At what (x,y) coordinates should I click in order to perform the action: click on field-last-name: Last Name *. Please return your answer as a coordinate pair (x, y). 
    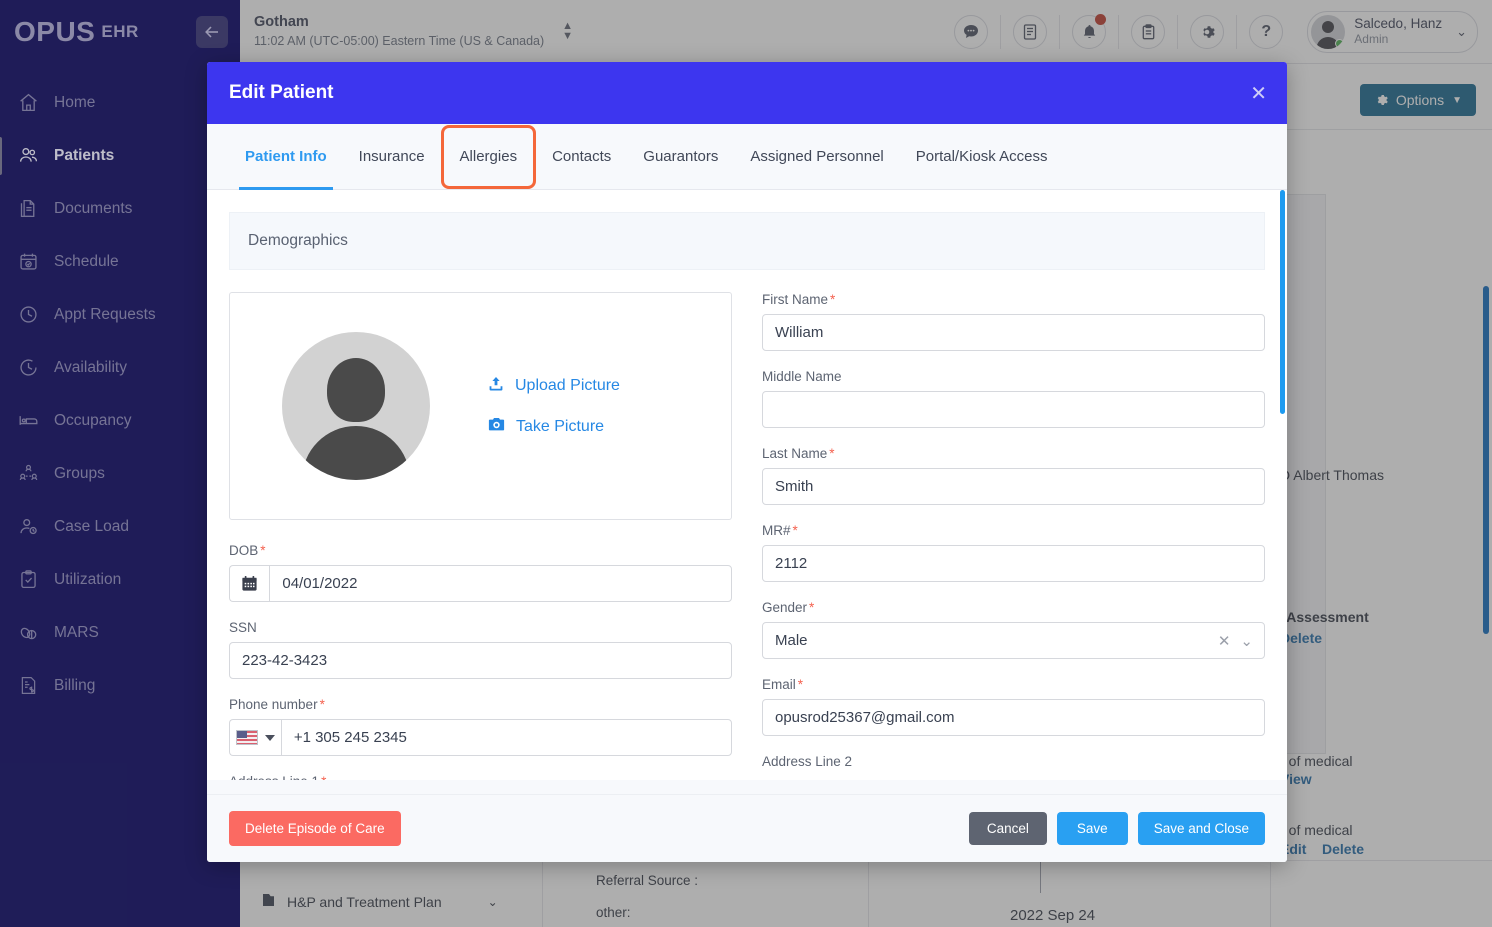
    Looking at the image, I should click on (1013, 475).